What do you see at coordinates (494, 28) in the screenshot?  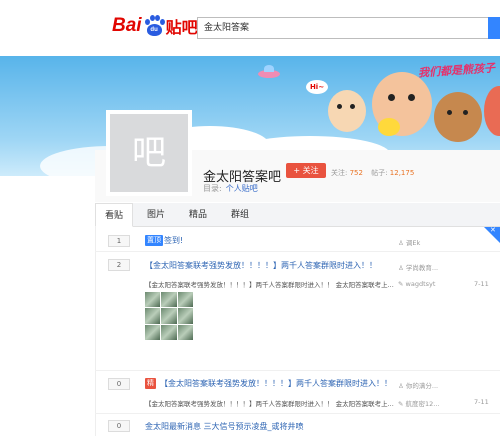 I see `search-button` at bounding box center [494, 28].